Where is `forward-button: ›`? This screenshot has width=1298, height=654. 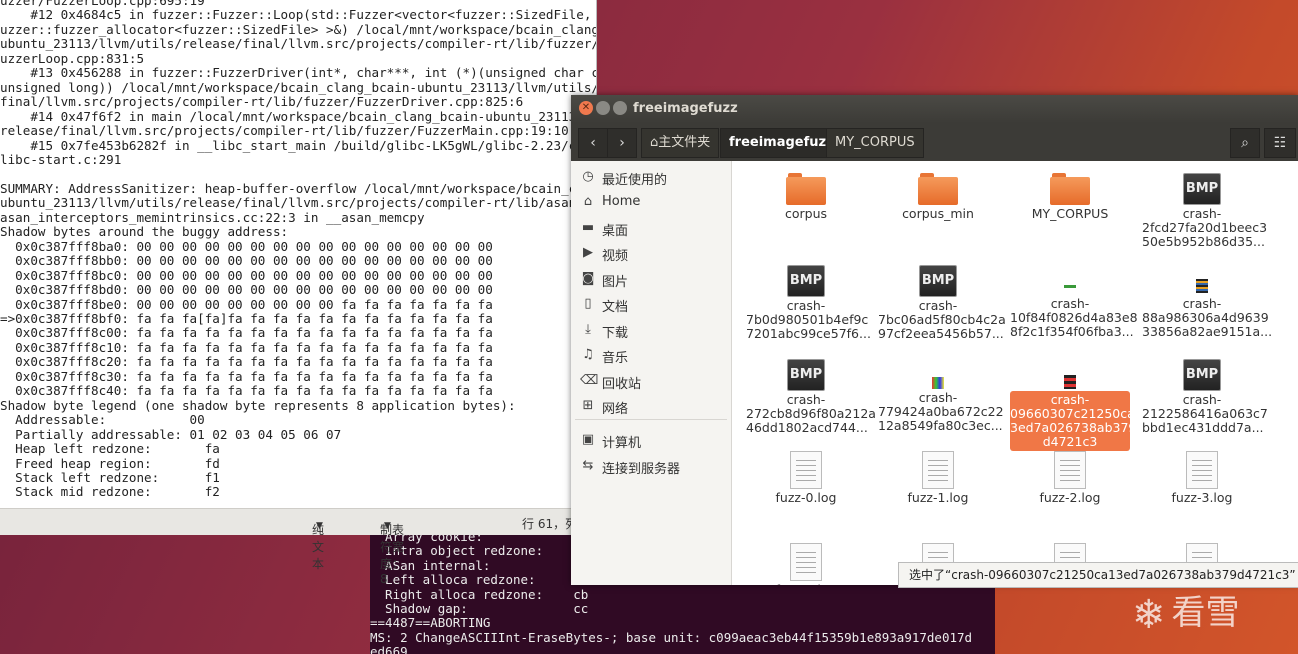
forward-button: › is located at coordinates (622, 143).